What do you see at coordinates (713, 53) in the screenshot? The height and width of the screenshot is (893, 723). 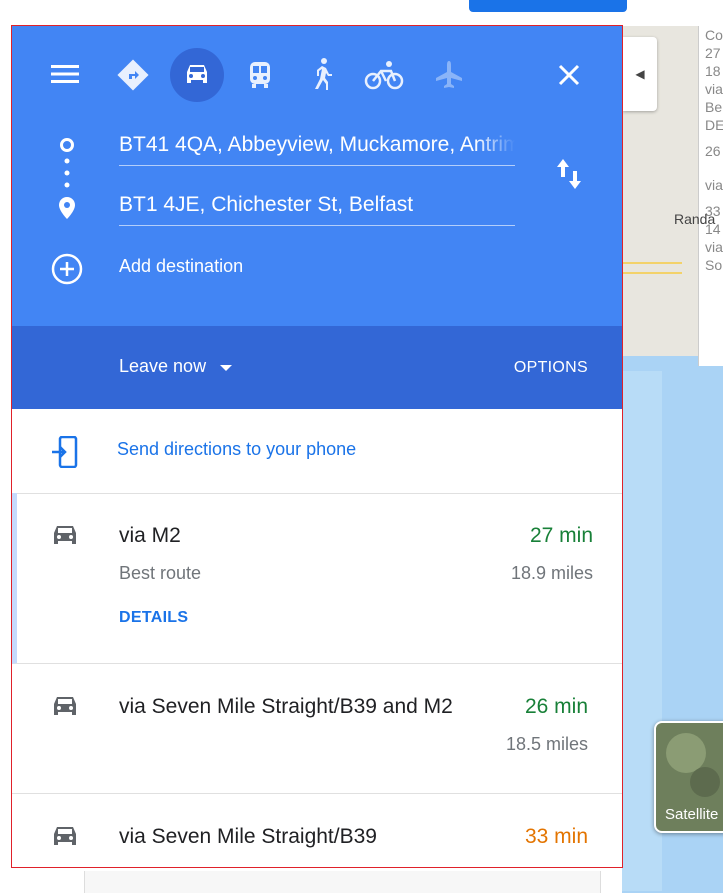 I see `callout-text: 27` at bounding box center [713, 53].